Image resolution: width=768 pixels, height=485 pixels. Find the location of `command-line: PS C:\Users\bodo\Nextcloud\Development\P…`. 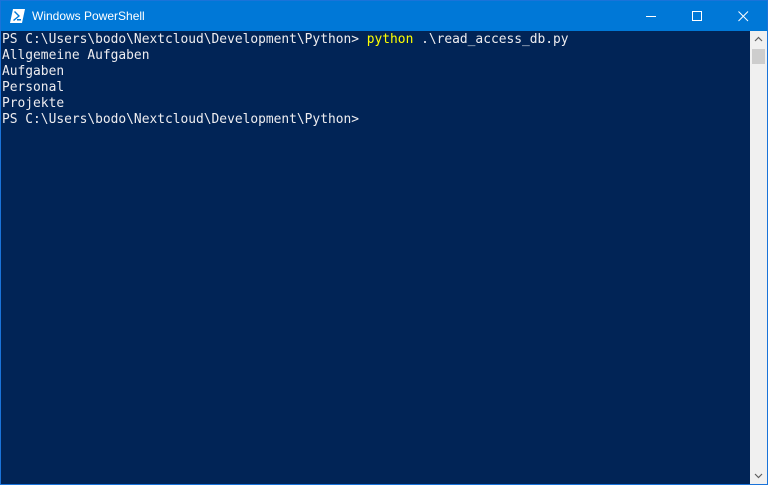

command-line: PS C:\Users\bodo\Nextcloud\Development\P… is located at coordinates (376, 40).